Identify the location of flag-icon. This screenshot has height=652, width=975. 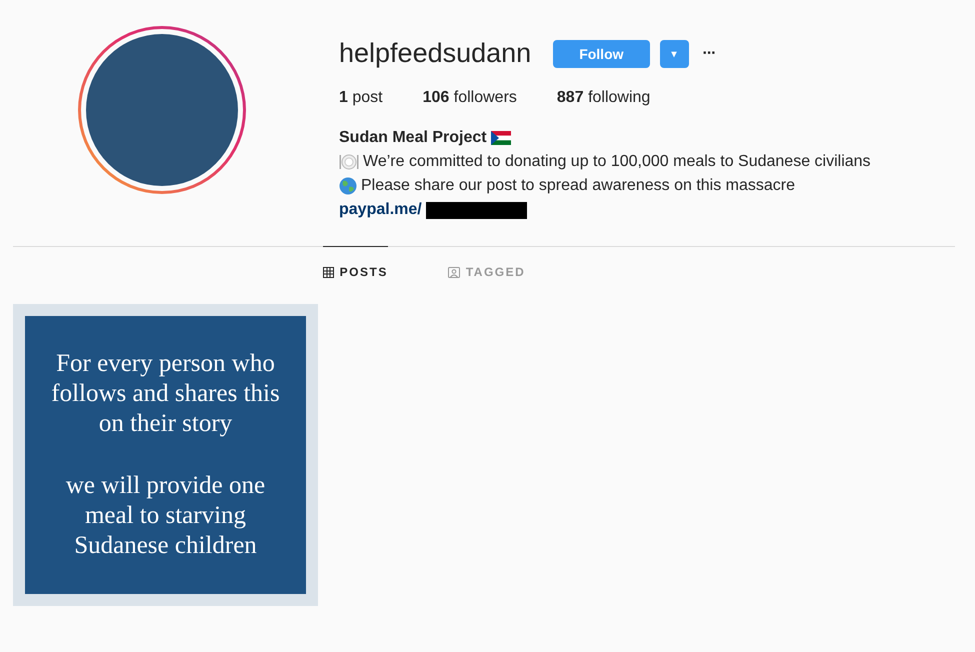
(500, 138).